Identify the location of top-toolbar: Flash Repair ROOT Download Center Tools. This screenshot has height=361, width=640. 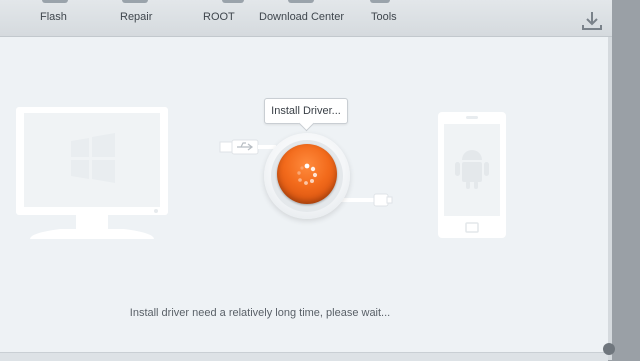
(306, 18).